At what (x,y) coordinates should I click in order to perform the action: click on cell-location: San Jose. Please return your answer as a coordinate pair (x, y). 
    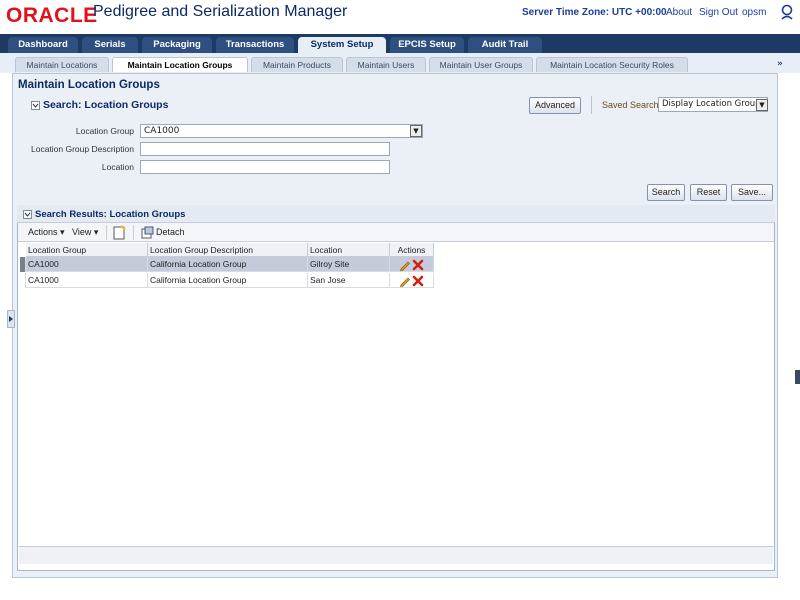
    Looking at the image, I should click on (349, 280).